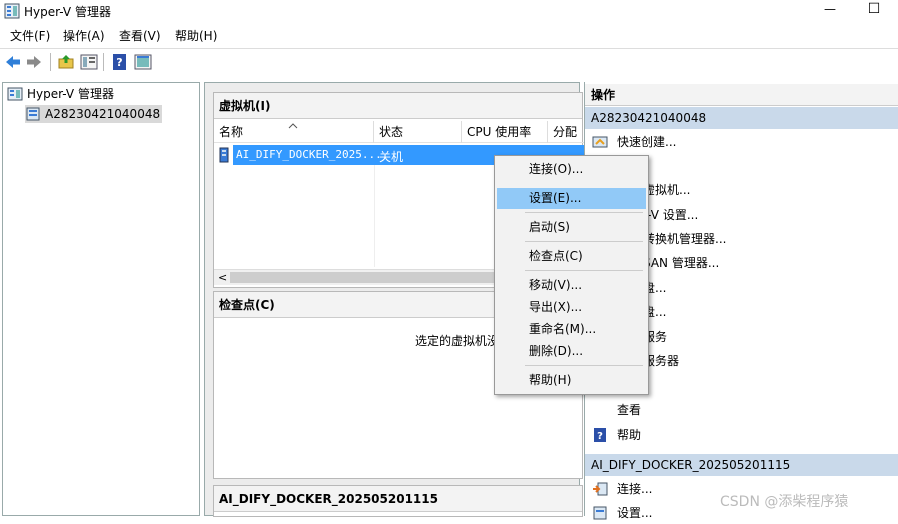 This screenshot has height=524, width=898. What do you see at coordinates (418, 132) in the screenshot?
I see `col-state: 状态` at bounding box center [418, 132].